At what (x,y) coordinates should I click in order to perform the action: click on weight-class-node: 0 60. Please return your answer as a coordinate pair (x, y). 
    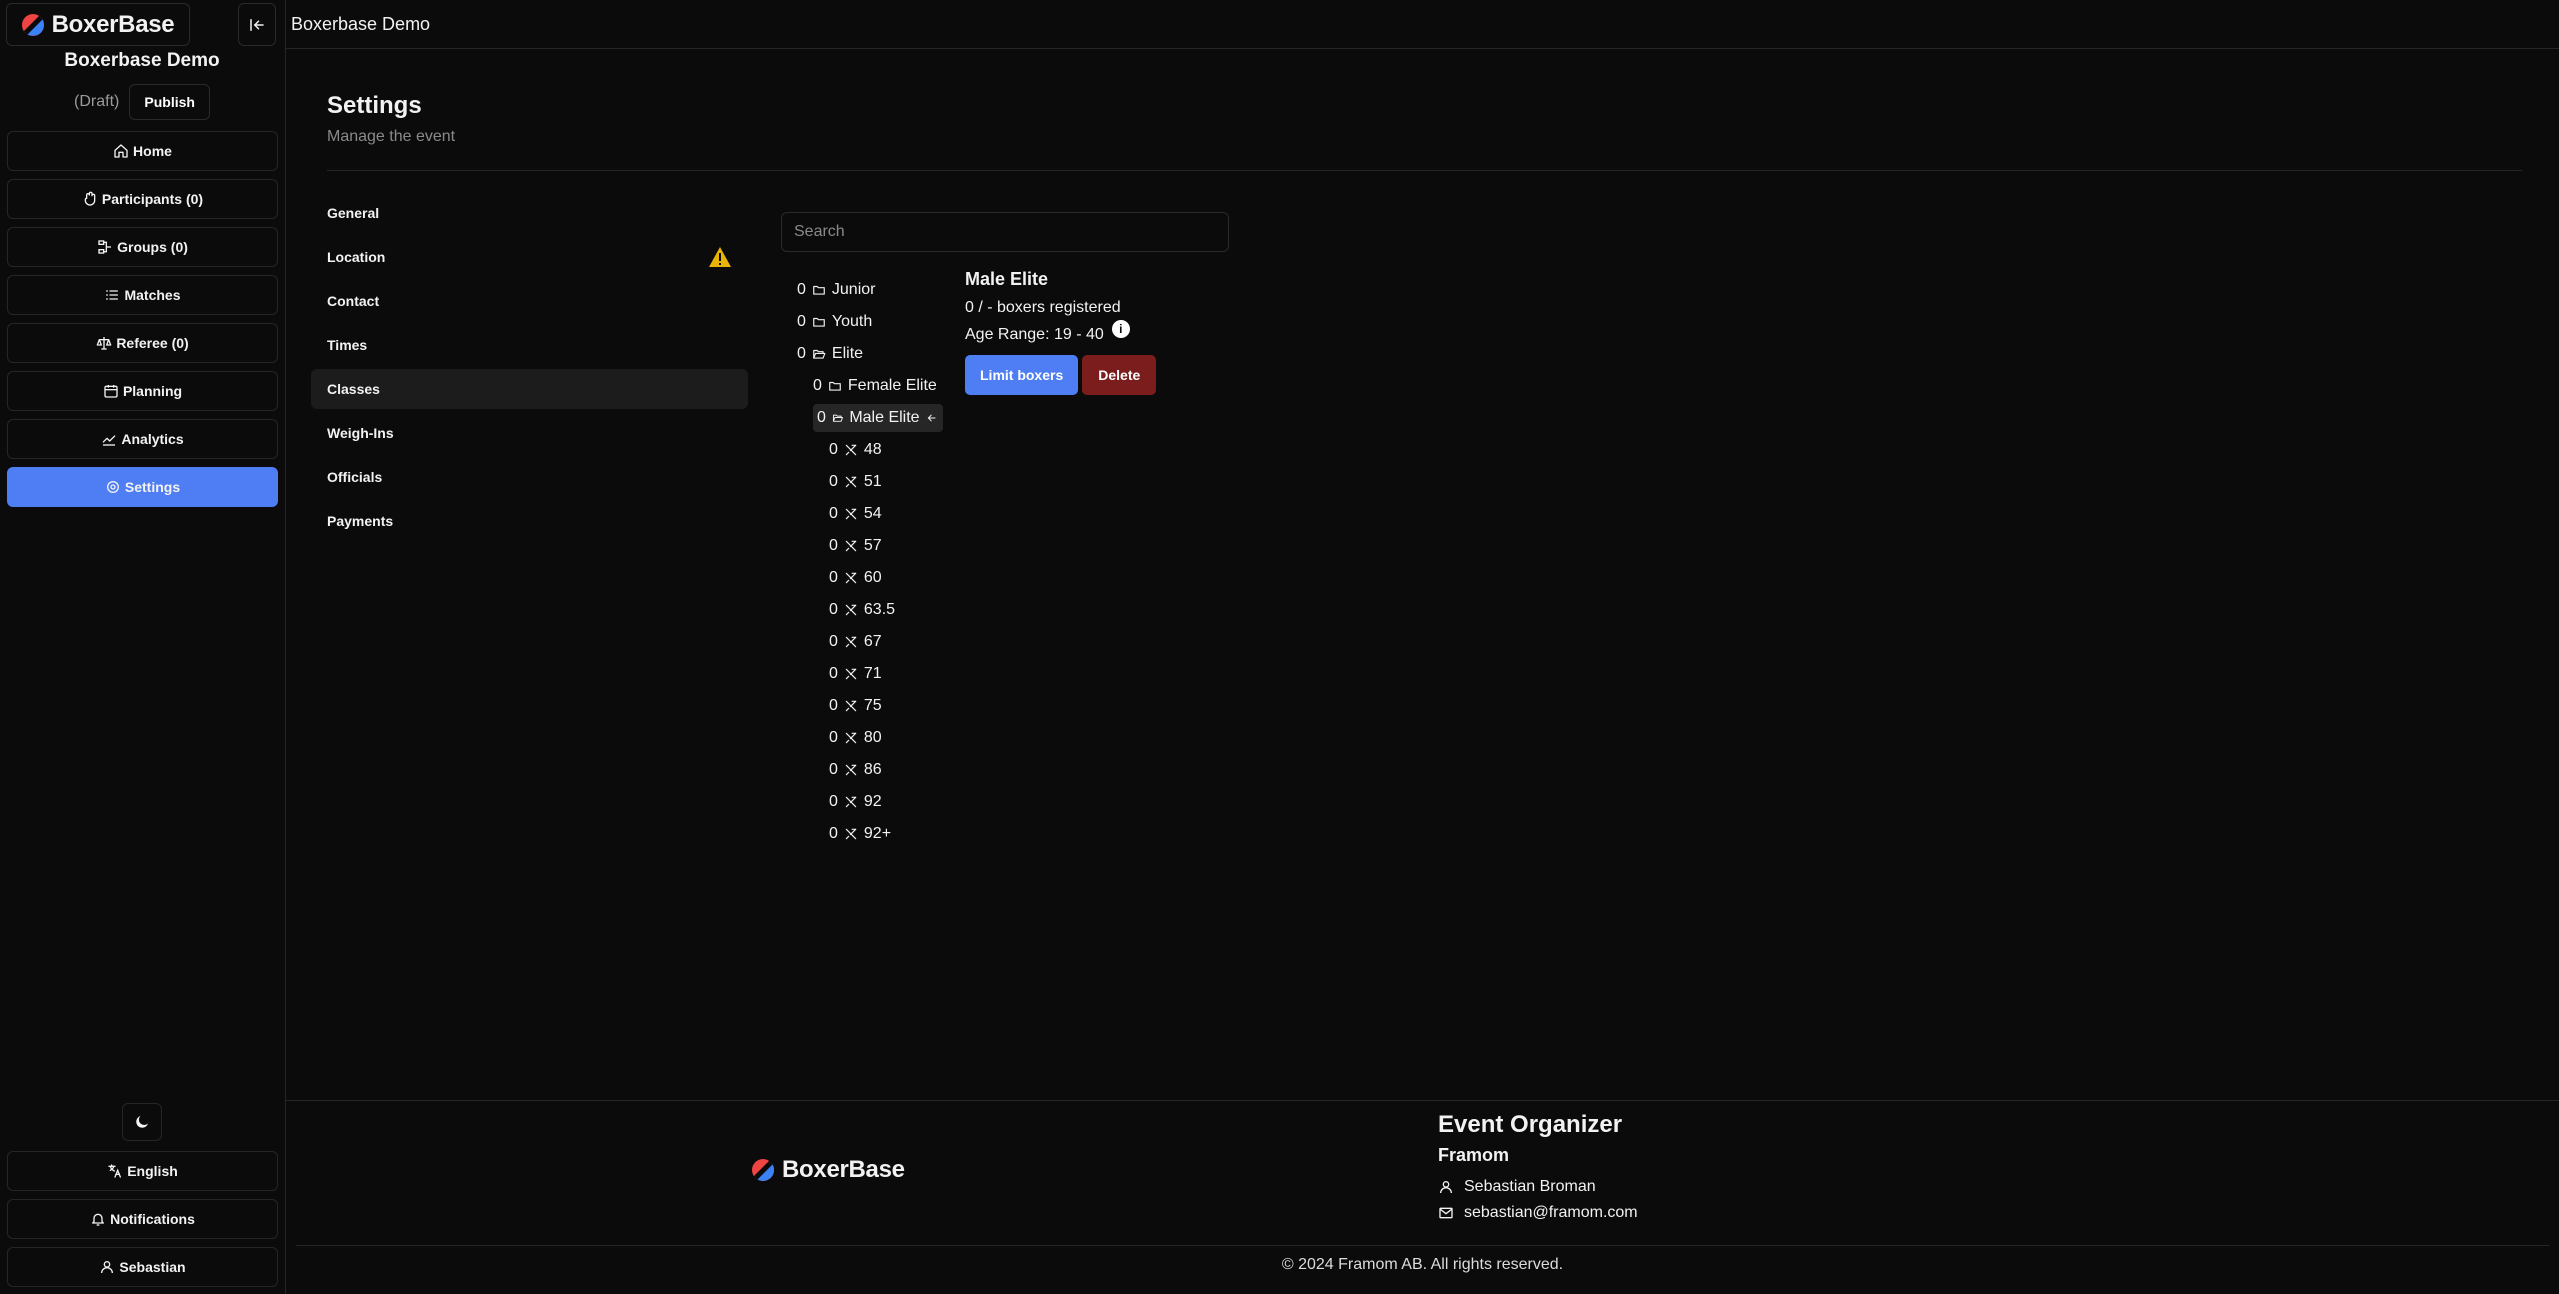
    Looking at the image, I should click on (870, 578).